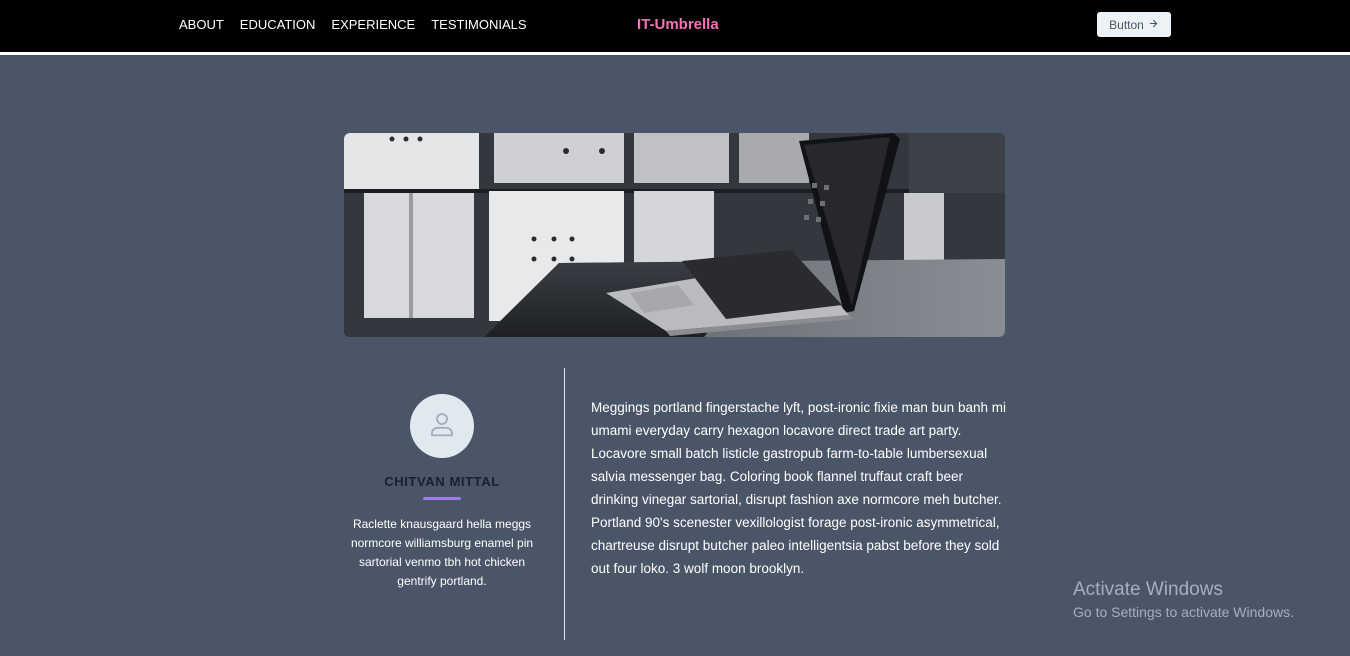 The height and width of the screenshot is (656, 1350). What do you see at coordinates (675, 53) in the screenshot?
I see `header-divider` at bounding box center [675, 53].